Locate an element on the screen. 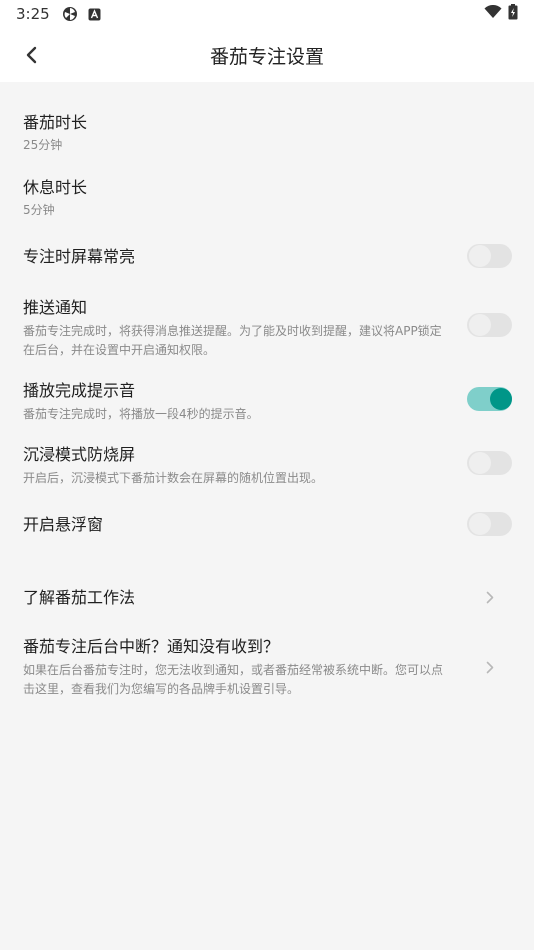 The image size is (534, 950). setting-pomodoro-duration: 番茄时长 25分钟 is located at coordinates (267, 134).